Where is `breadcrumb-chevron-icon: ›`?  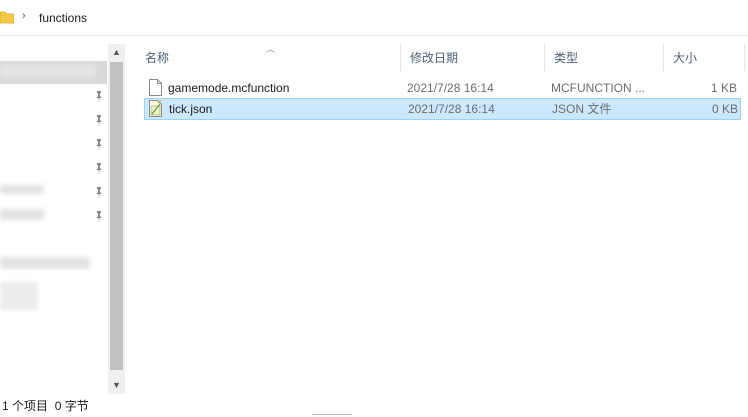
breadcrumb-chevron-icon: › is located at coordinates (24, 16).